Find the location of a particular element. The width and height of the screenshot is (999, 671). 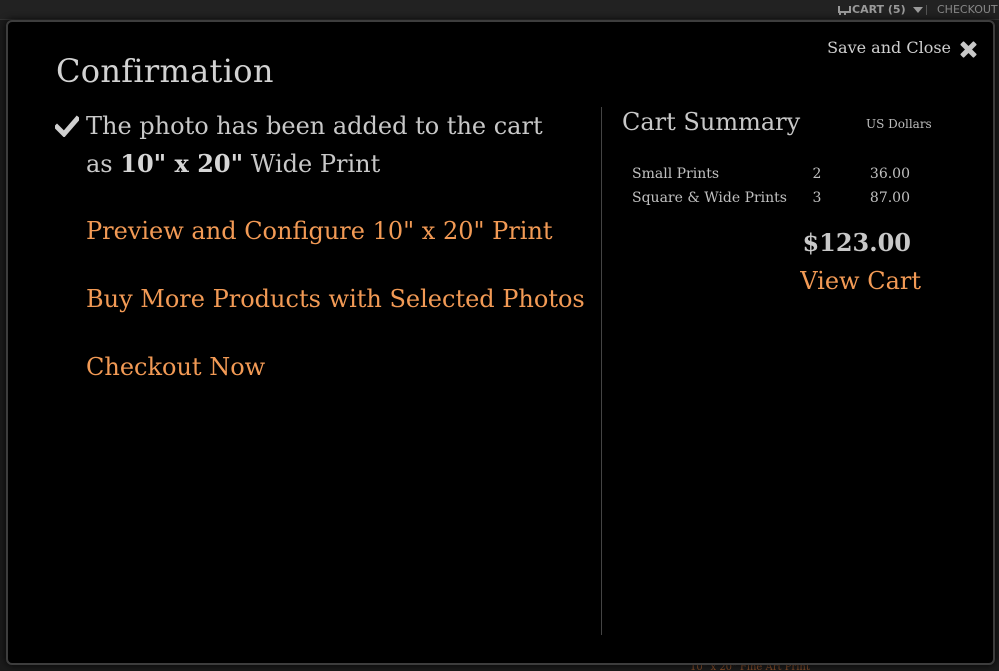

added-text: The photo has been added to the cart is located at coordinates (314, 126).